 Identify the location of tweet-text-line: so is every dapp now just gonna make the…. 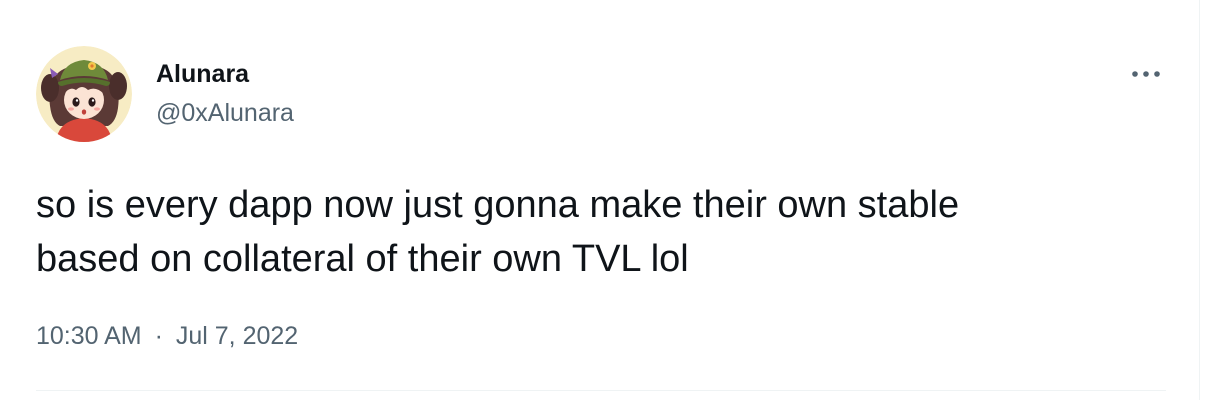
(498, 205).